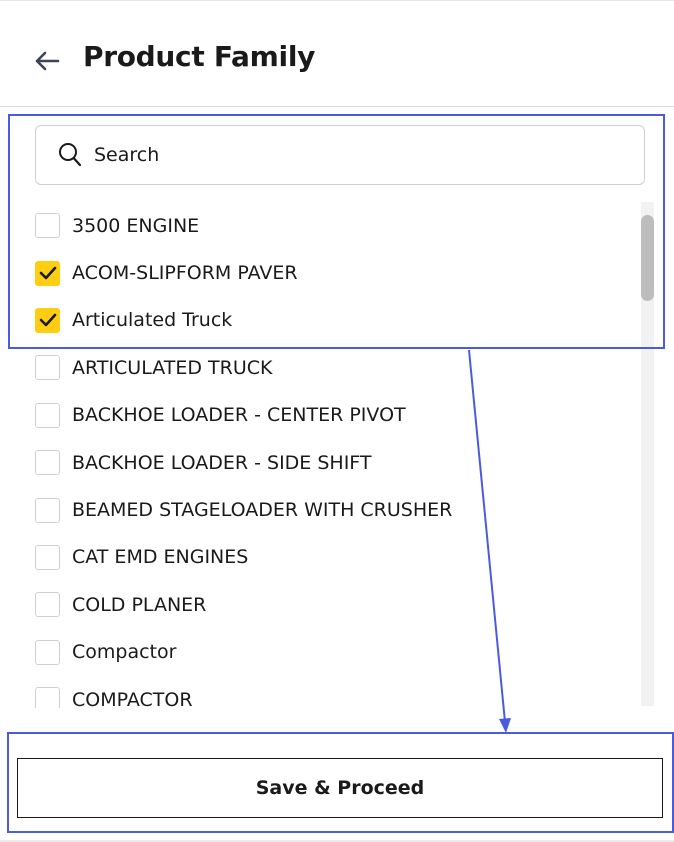  I want to click on list-item-label: ARTICULATED TRUCK, so click(172, 367).